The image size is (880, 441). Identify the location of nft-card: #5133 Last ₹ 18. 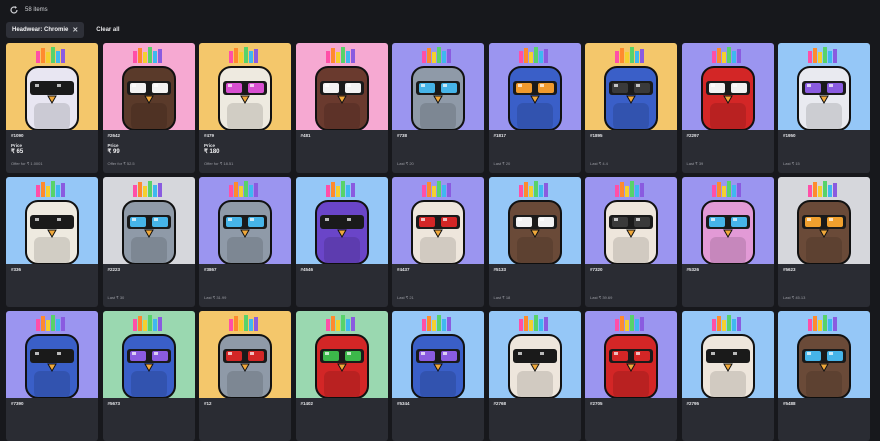
(534, 242).